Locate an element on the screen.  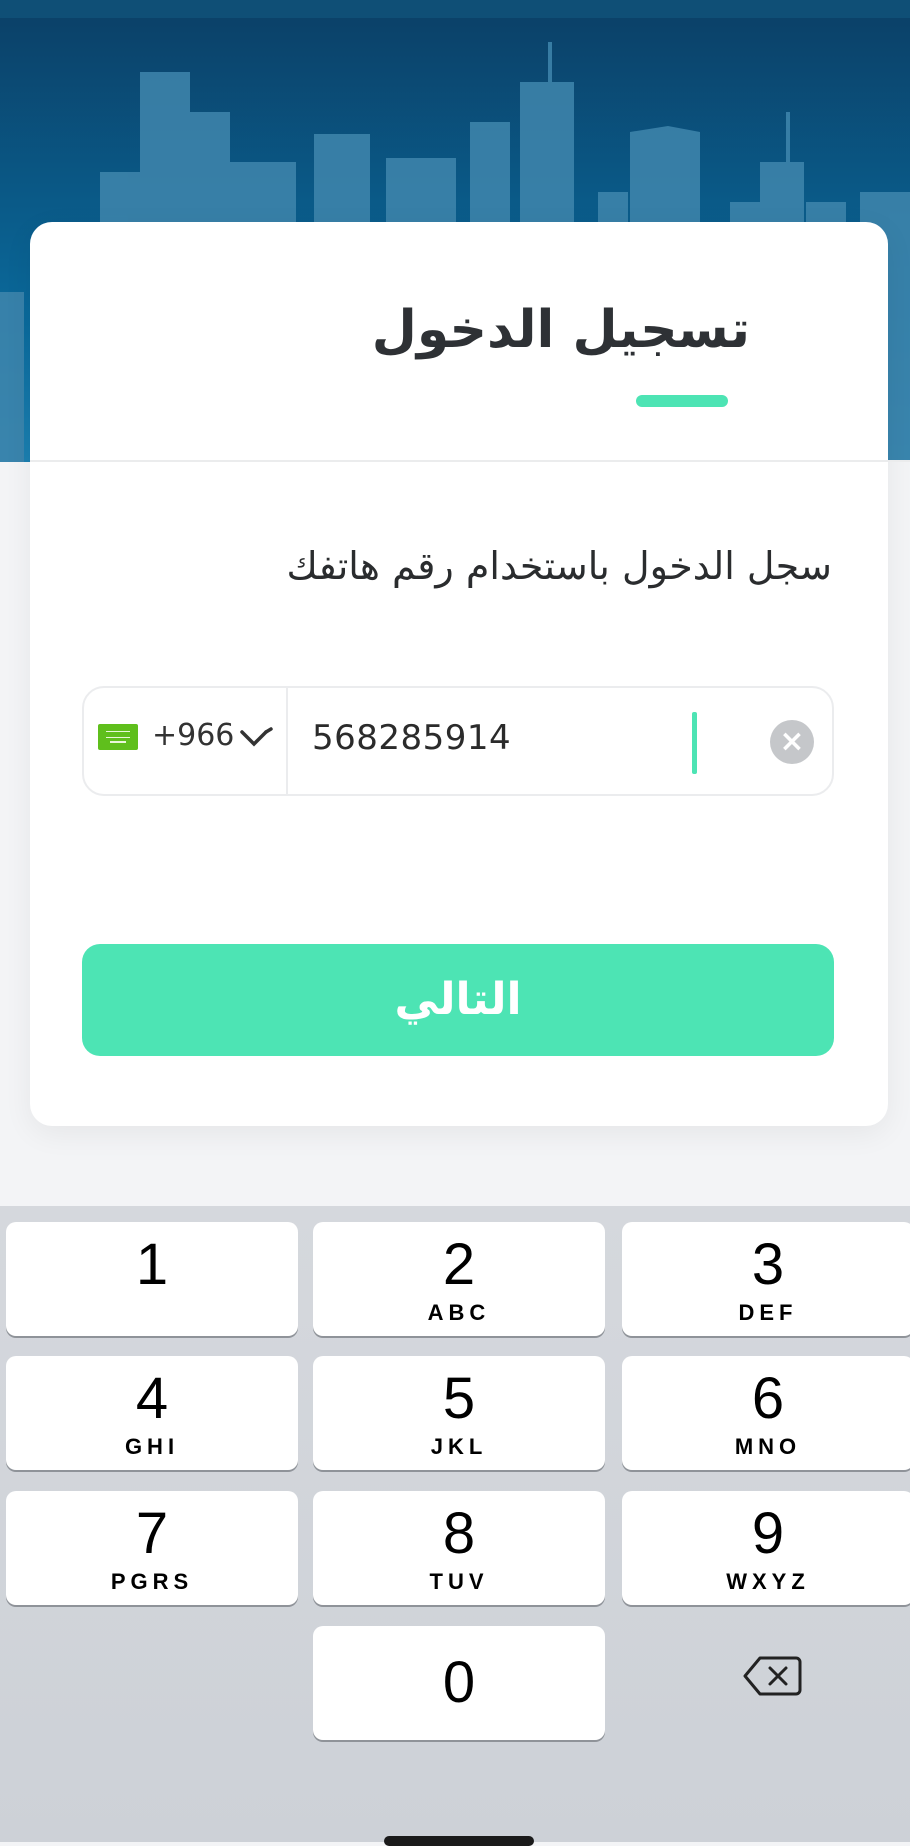
key-5: 5 JKL is located at coordinates (459, 1413).